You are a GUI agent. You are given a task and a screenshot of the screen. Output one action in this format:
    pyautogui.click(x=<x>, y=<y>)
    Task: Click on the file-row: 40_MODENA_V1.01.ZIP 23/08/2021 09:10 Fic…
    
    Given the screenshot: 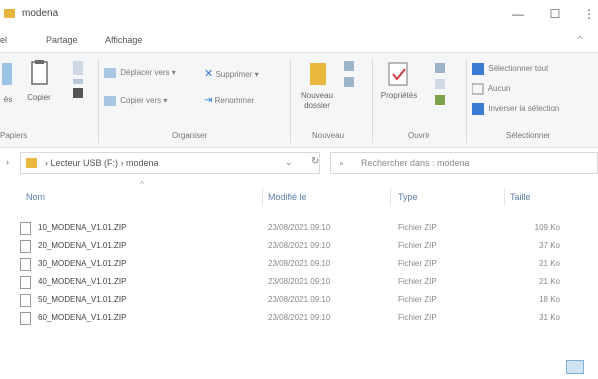 What is the action you would take?
    pyautogui.click(x=300, y=283)
    